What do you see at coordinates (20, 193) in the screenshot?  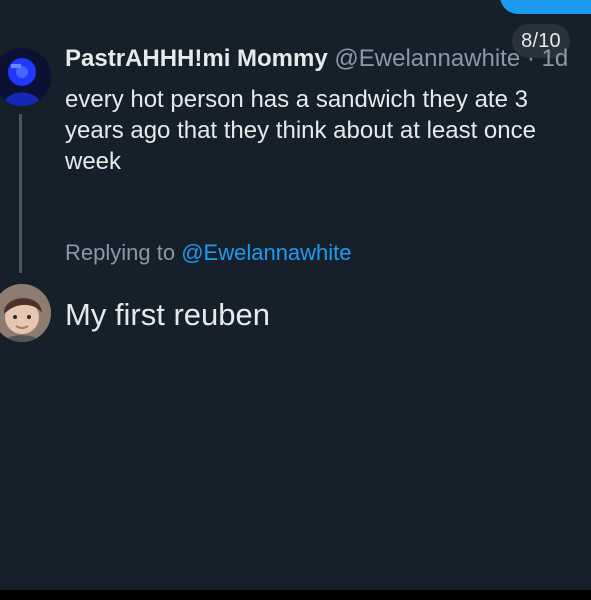 I see `thread-connector-line` at bounding box center [20, 193].